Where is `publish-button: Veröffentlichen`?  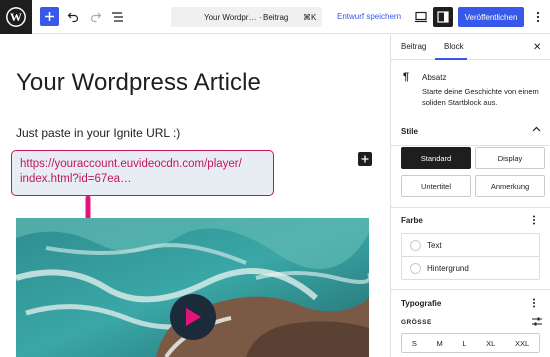 publish-button: Veröffentlichen is located at coordinates (491, 17).